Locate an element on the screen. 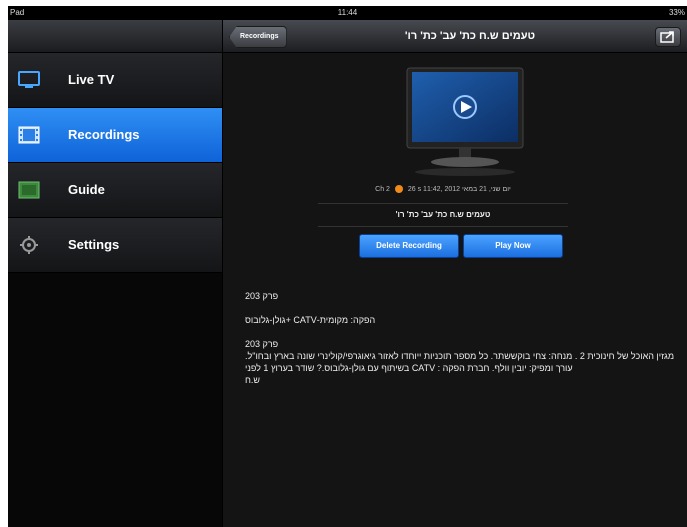  sidebar-item-live-tv: Live TV is located at coordinates (115, 80).